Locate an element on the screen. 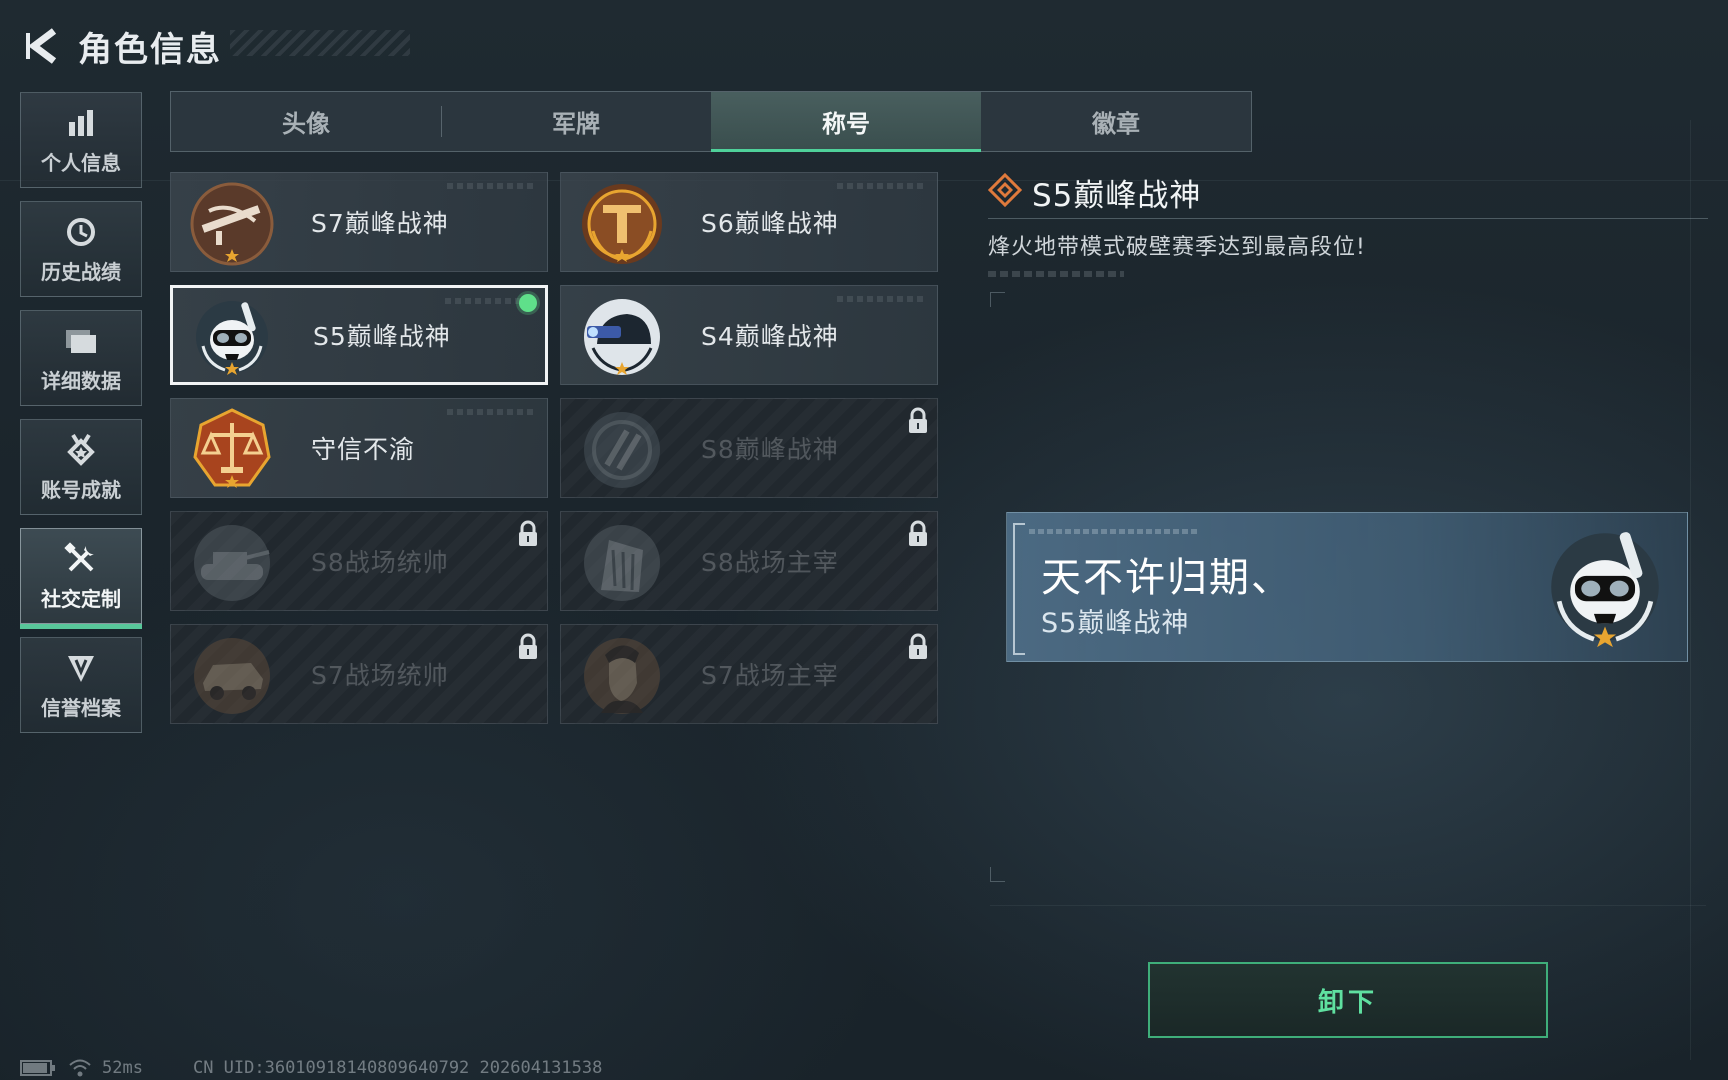  title-card-label: S5巅峰战神 is located at coordinates (382, 336).